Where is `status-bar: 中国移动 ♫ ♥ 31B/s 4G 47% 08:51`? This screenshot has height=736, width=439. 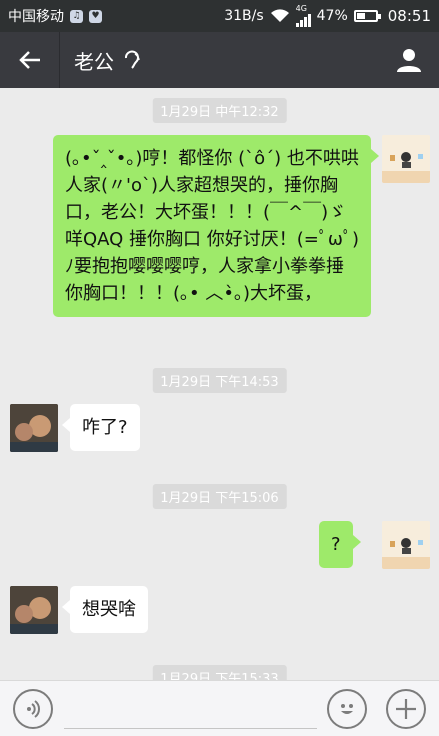
status-bar: 中国移动 ♫ ♥ 31B/s 4G 47% 08:51 is located at coordinates (219, 16).